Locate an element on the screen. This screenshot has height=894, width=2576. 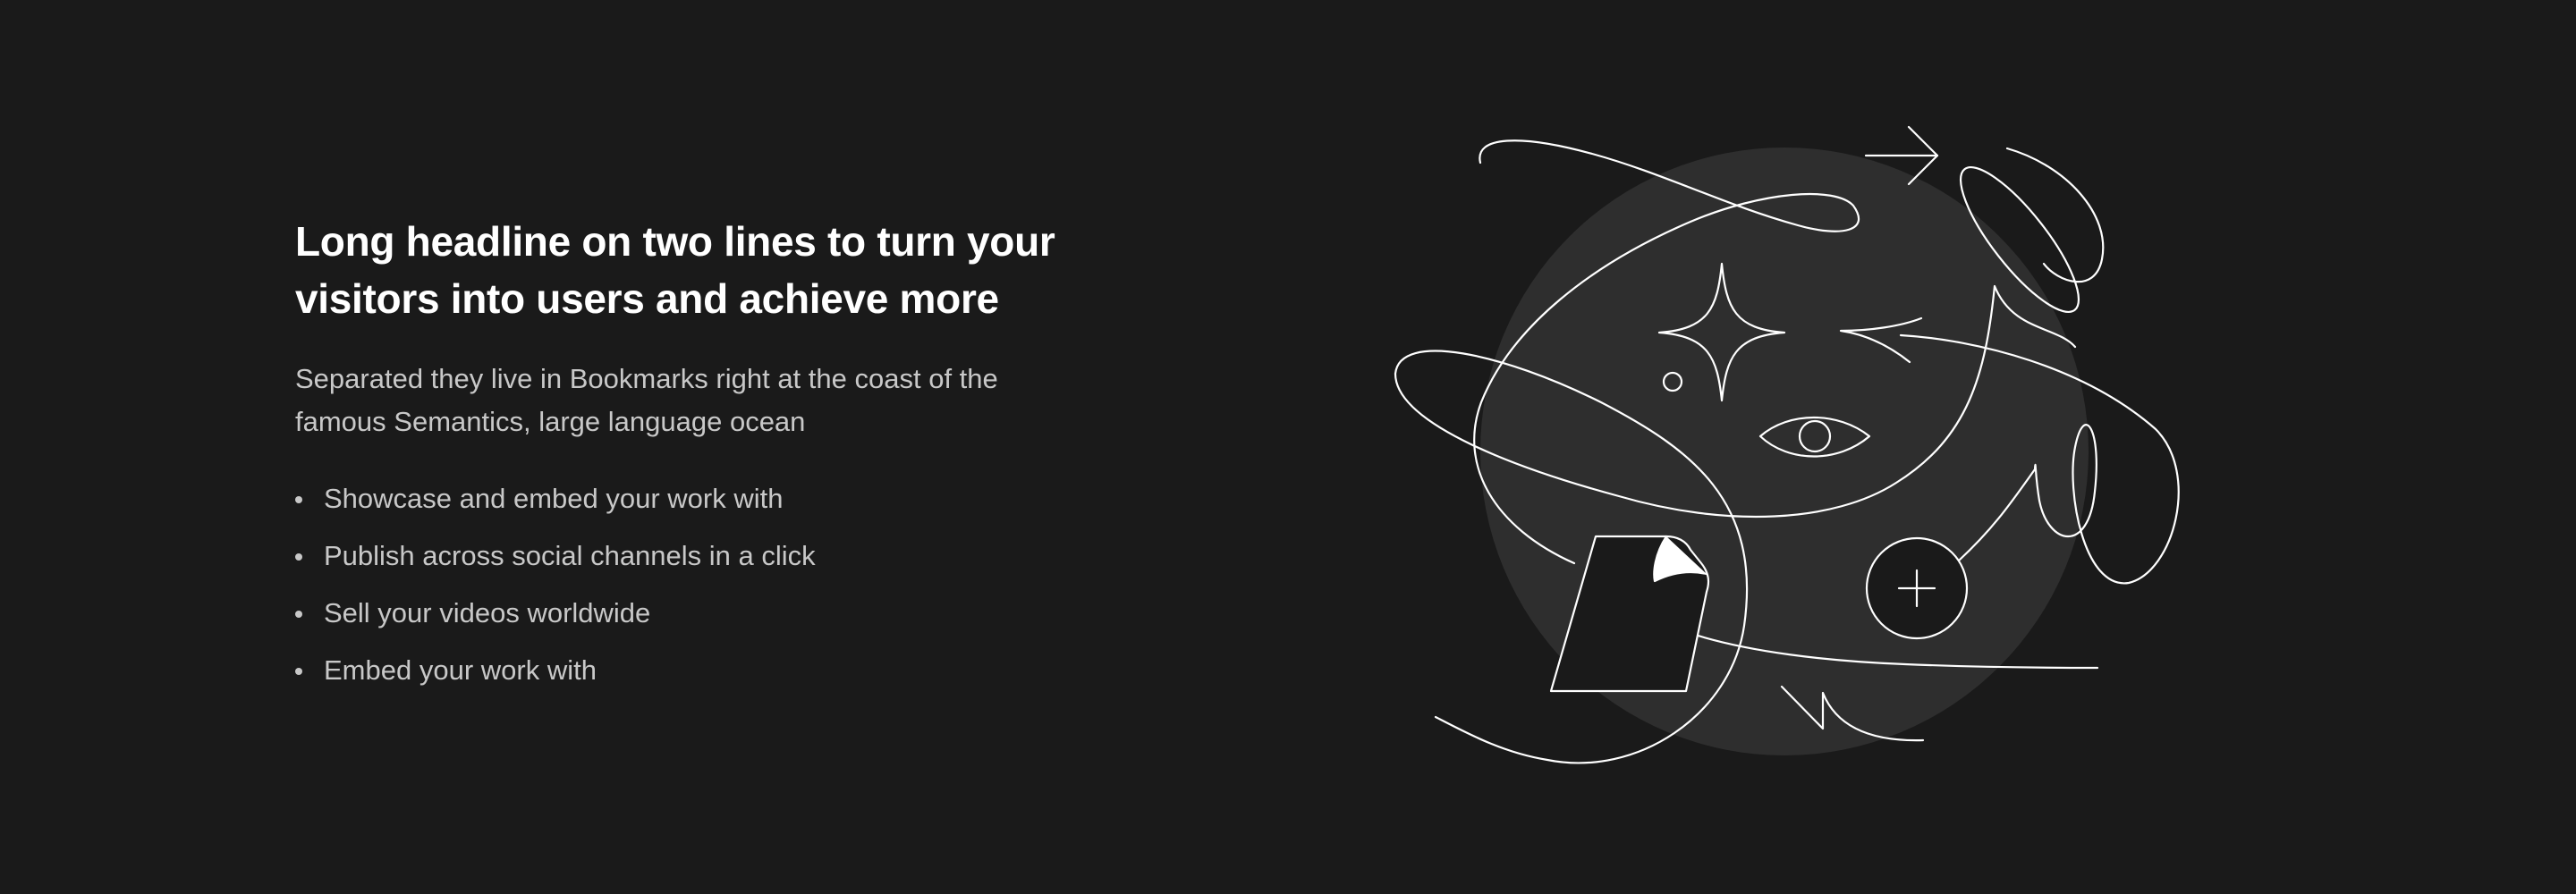
headline-line-2: visitors into users and achieve more is located at coordinates (647, 298).